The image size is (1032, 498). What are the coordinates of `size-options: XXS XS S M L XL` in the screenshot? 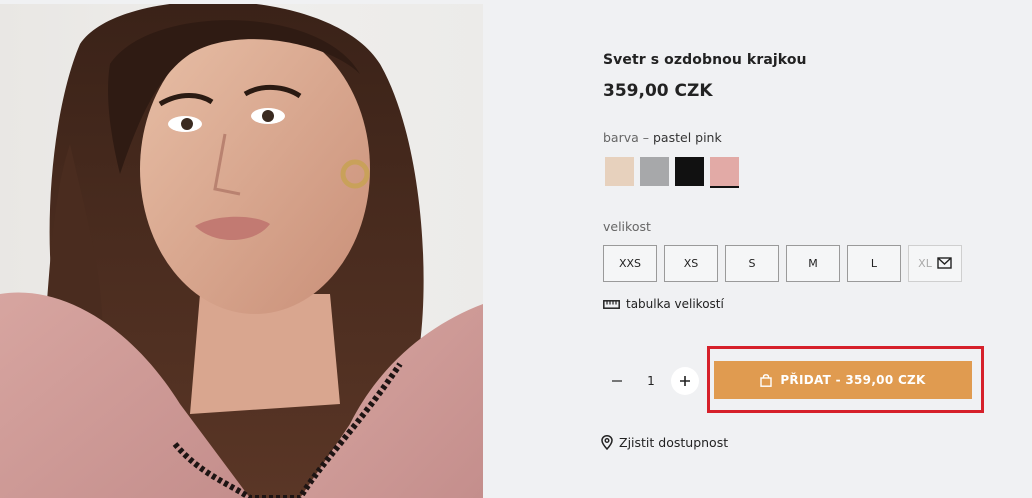 It's located at (782, 263).